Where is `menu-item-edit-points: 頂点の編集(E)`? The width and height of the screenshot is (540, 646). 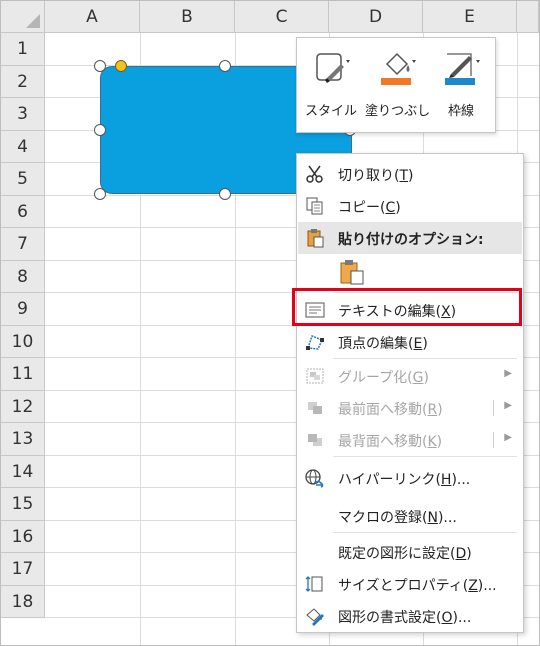
menu-item-edit-points: 頂点の編集(E) is located at coordinates (410, 342).